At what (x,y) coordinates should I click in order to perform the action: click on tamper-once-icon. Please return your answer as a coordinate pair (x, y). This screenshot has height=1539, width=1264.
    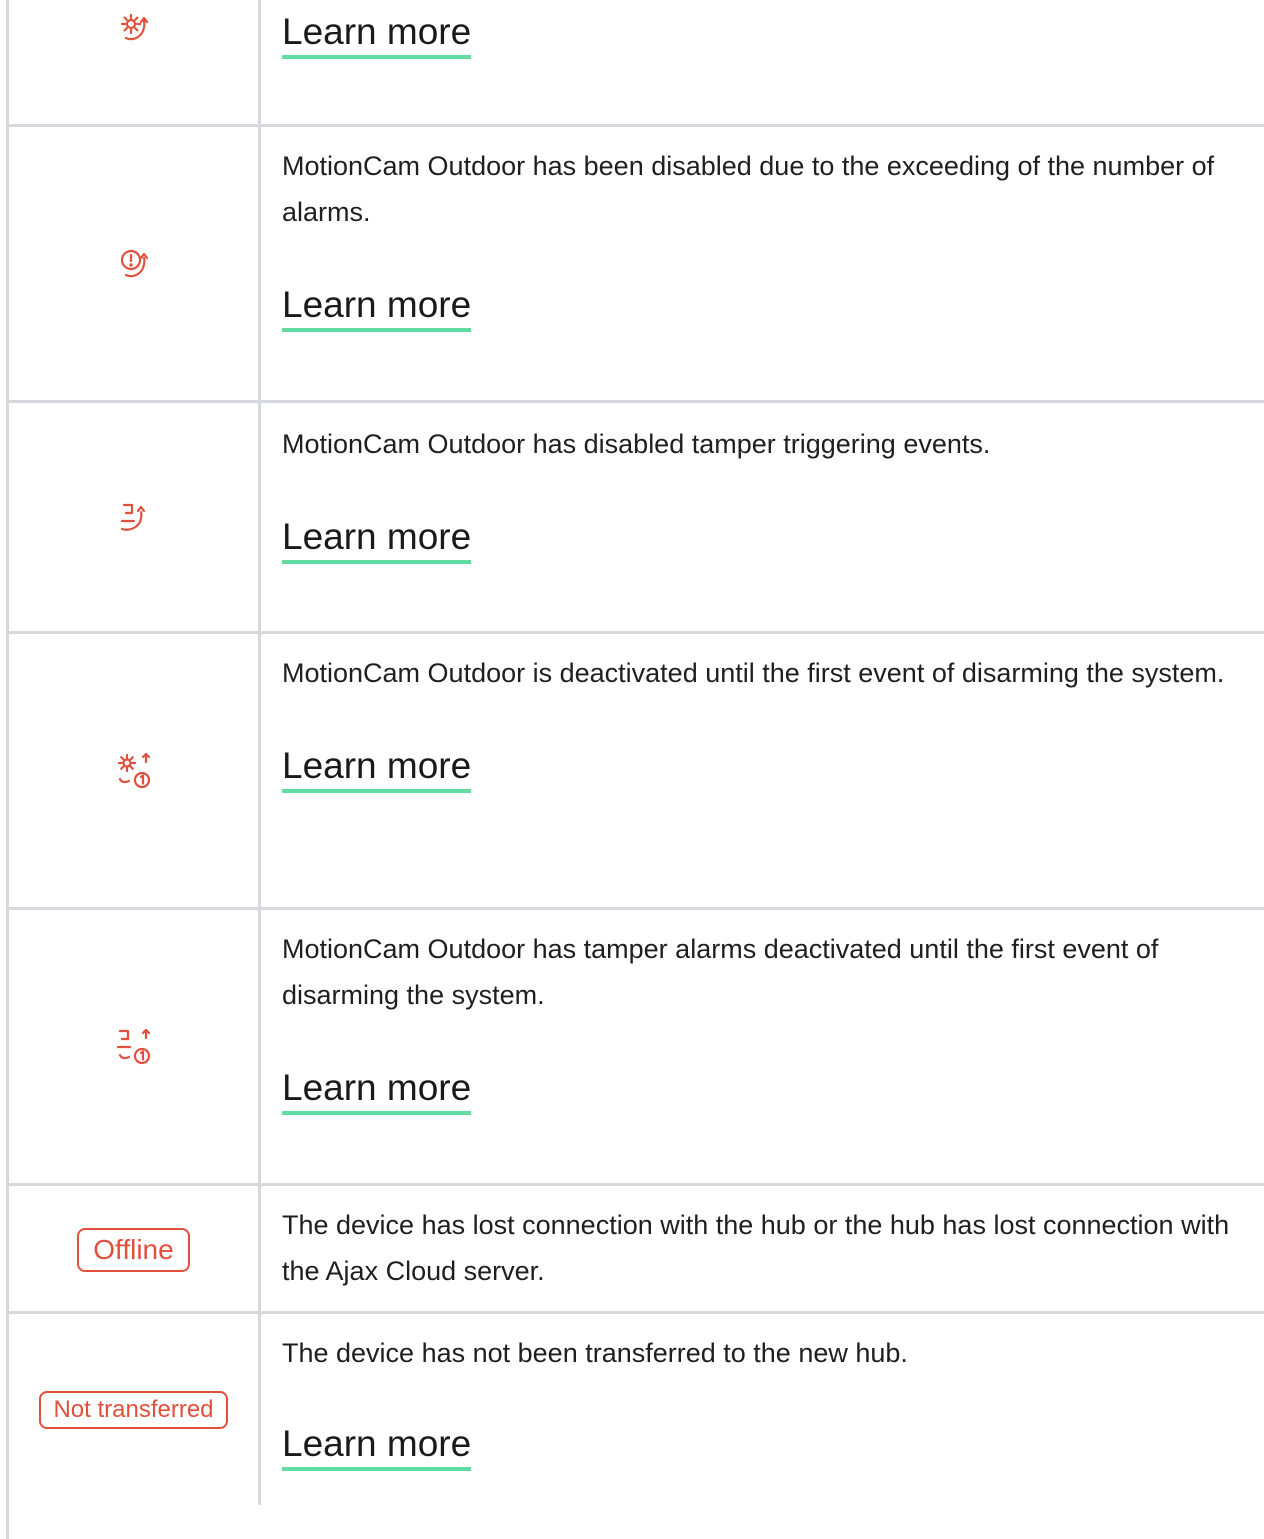
    Looking at the image, I should click on (134, 1047).